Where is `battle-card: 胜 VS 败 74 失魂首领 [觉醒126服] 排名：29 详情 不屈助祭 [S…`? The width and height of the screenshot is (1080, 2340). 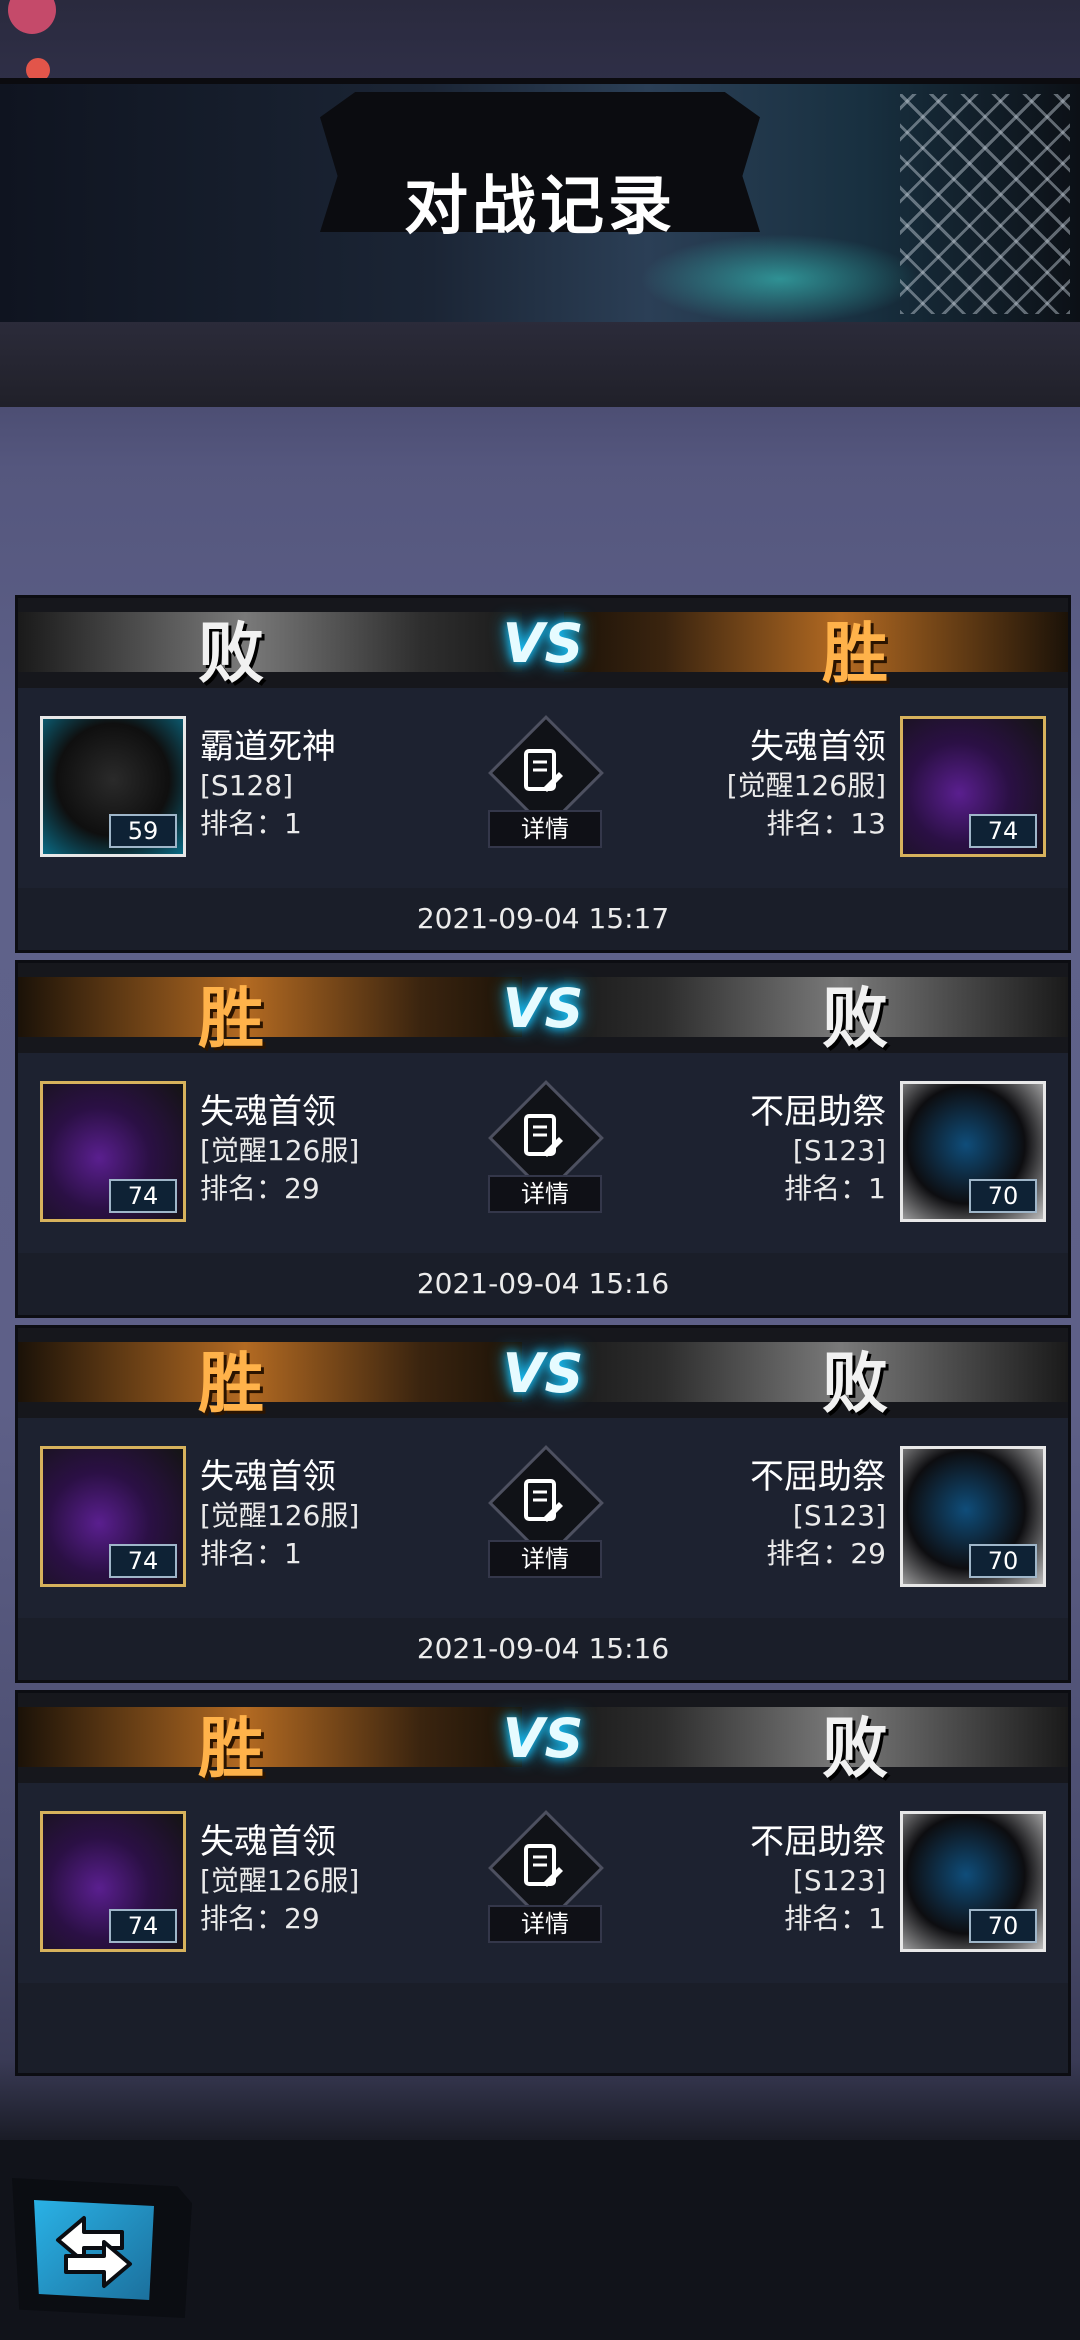 battle-card: 胜 VS 败 74 失魂首领 [觉醒126服] 排名：29 详情 不屈助祭 [S… is located at coordinates (543, 1139).